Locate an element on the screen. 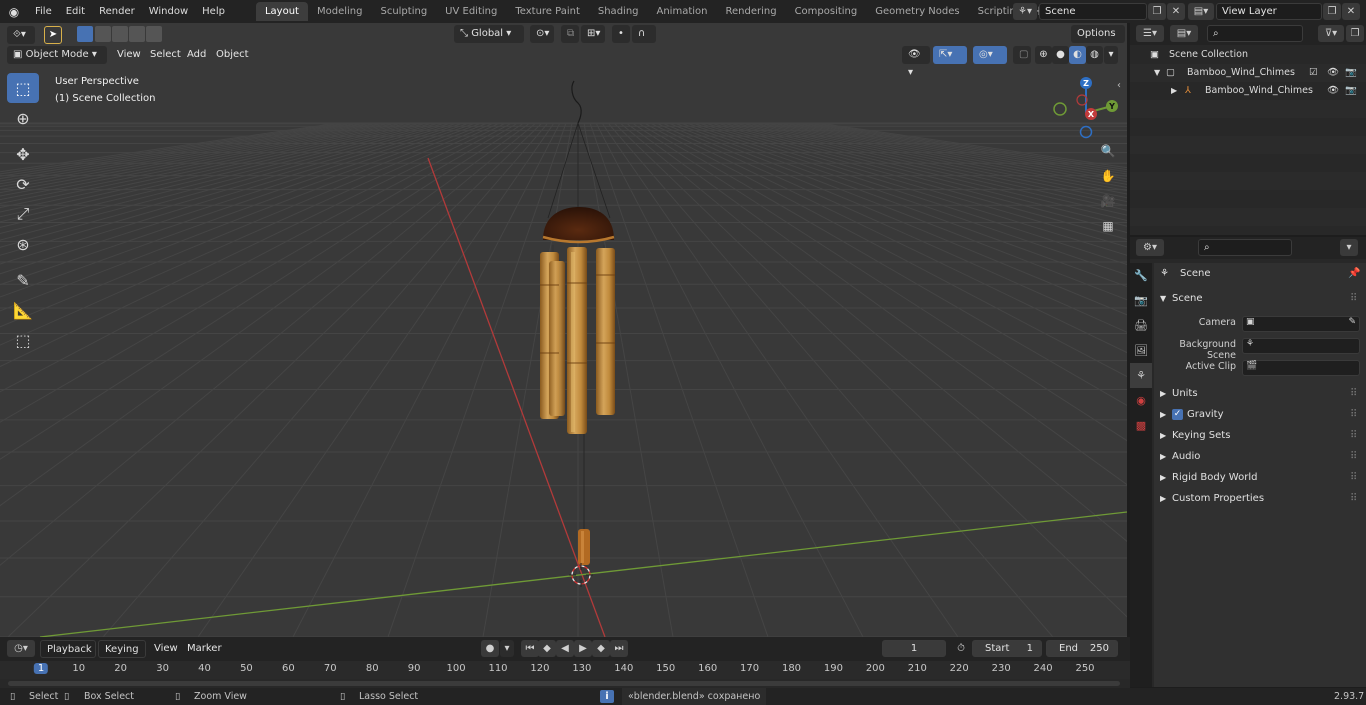 Image resolution: width=1366 pixels, height=705 pixels. properties-search-input: ⌕ is located at coordinates (1245, 247).